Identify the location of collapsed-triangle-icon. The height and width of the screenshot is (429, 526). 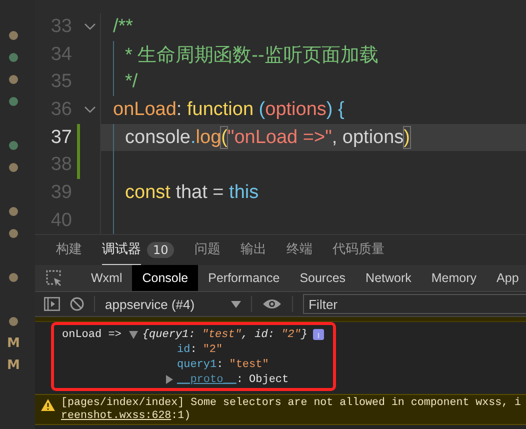
(169, 379).